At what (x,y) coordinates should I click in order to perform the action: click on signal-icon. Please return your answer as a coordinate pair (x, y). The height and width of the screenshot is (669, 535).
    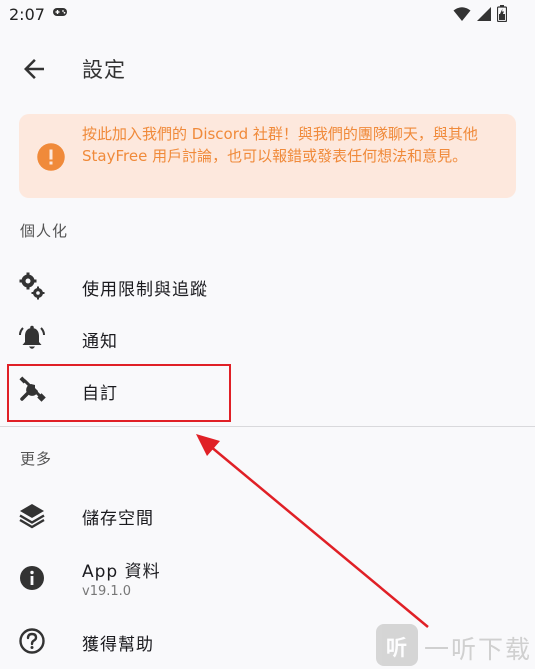
    Looking at the image, I should click on (483, 14).